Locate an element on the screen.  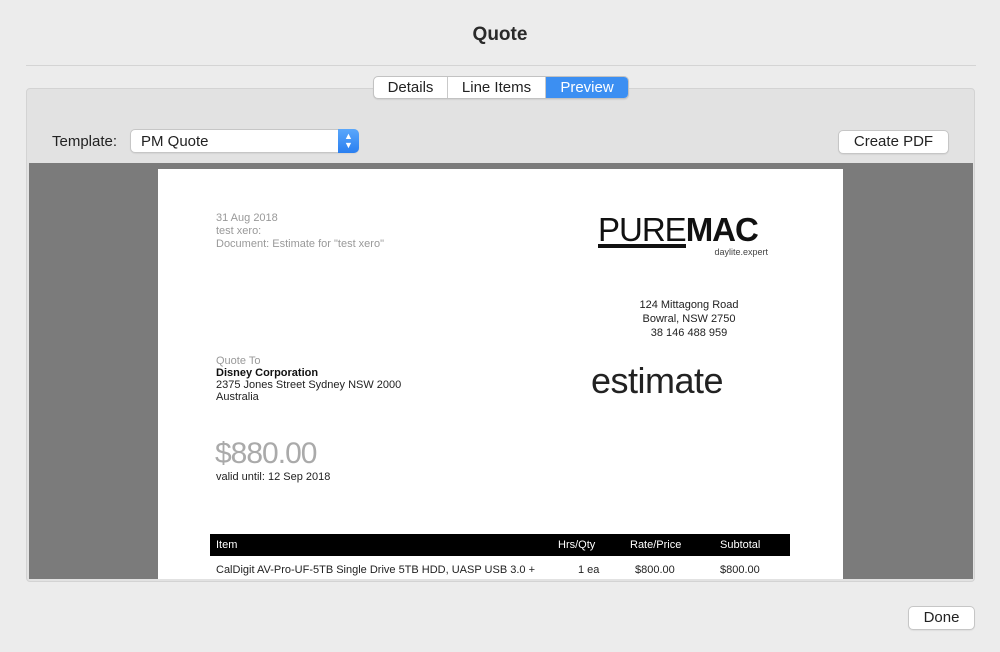
address-line: 38 146 488 959 is located at coordinates (689, 333).